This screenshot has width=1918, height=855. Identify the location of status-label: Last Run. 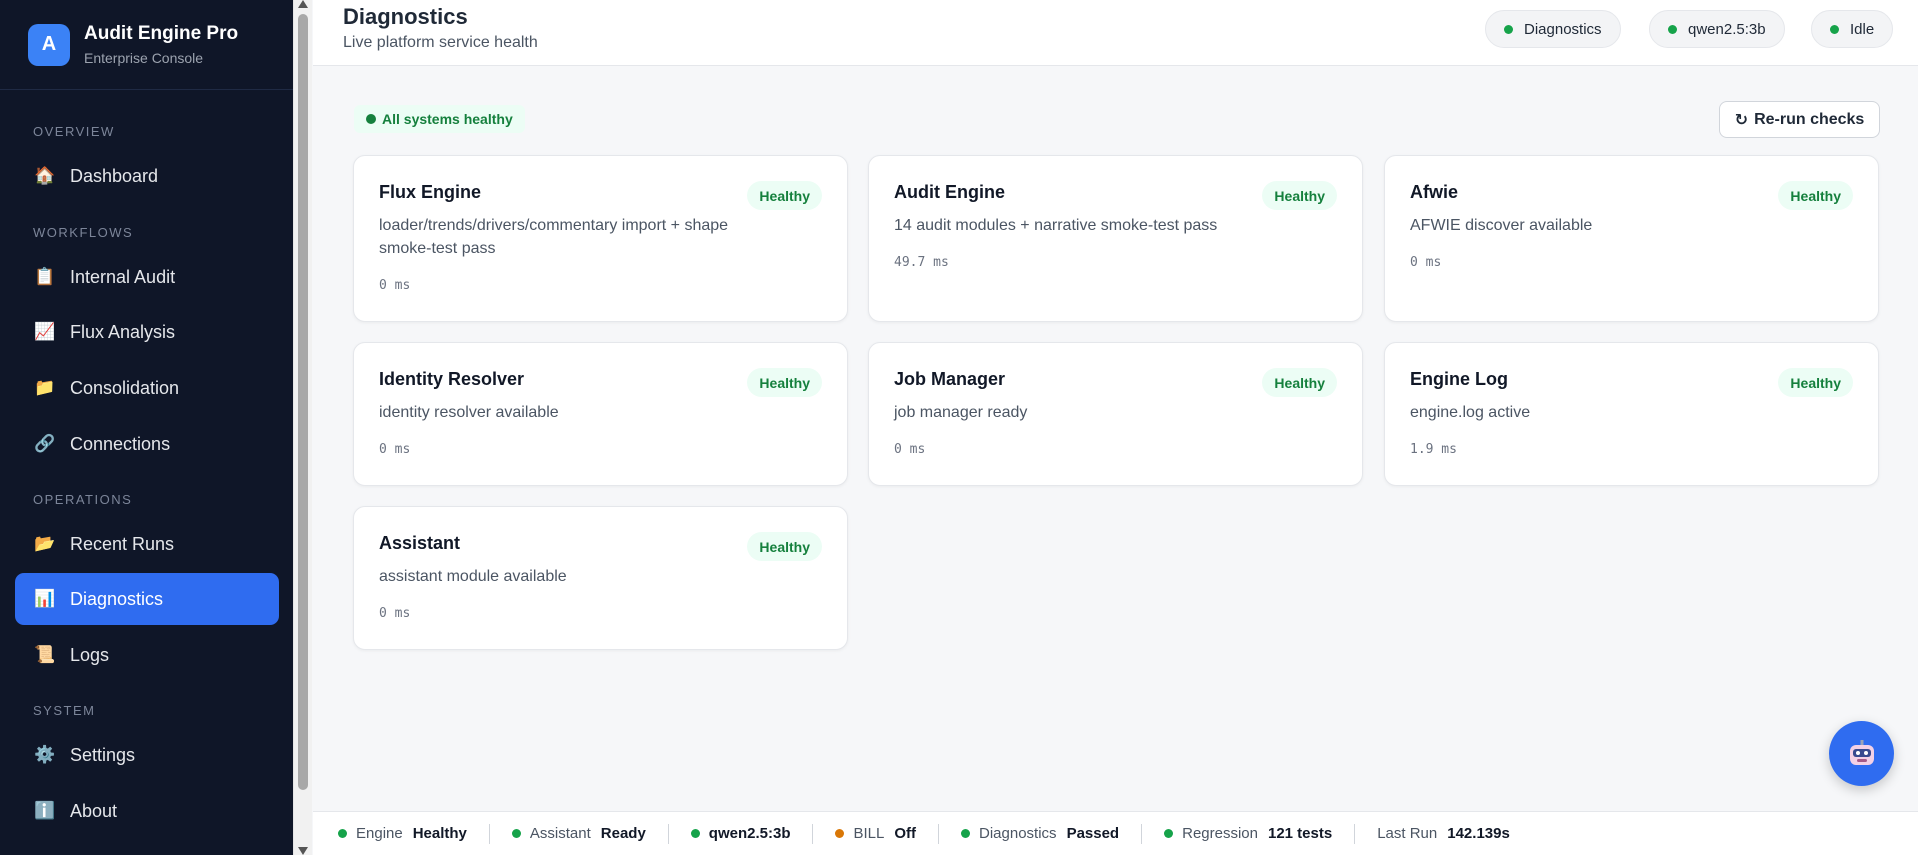
(1407, 833).